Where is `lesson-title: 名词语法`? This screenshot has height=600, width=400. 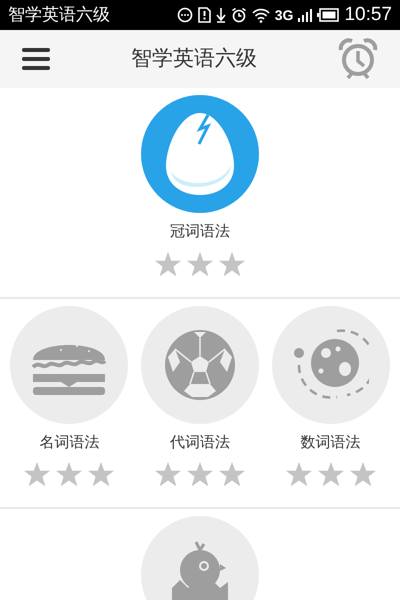 lesson-title: 名词语法 is located at coordinates (69, 442).